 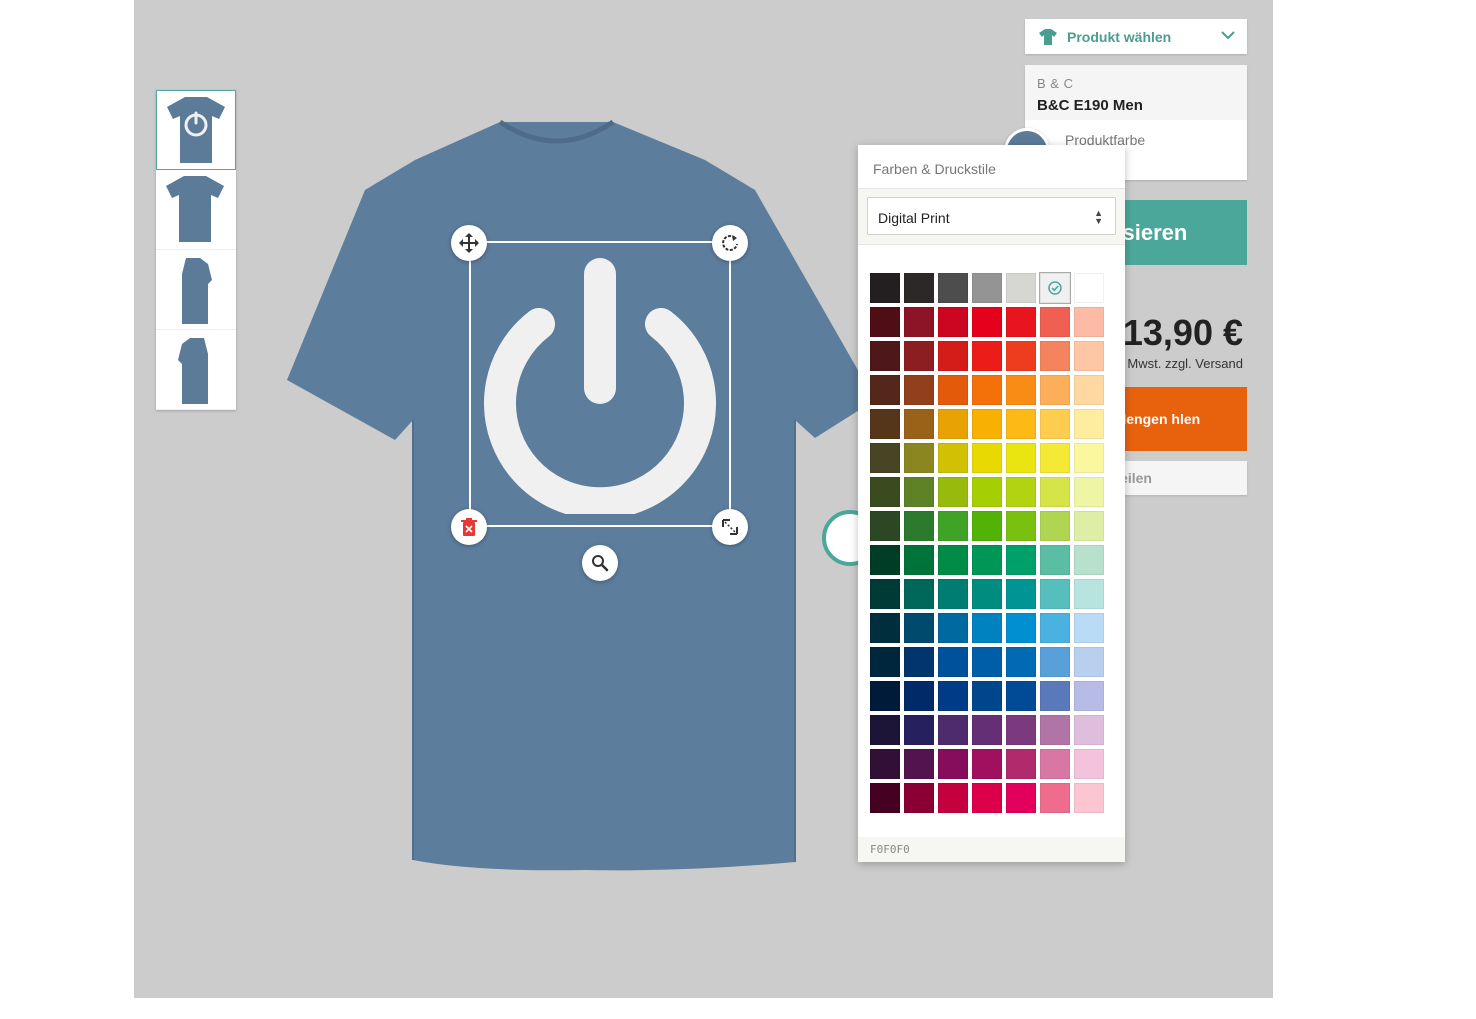 What do you see at coordinates (730, 243) in the screenshot?
I see `rotate-icon` at bounding box center [730, 243].